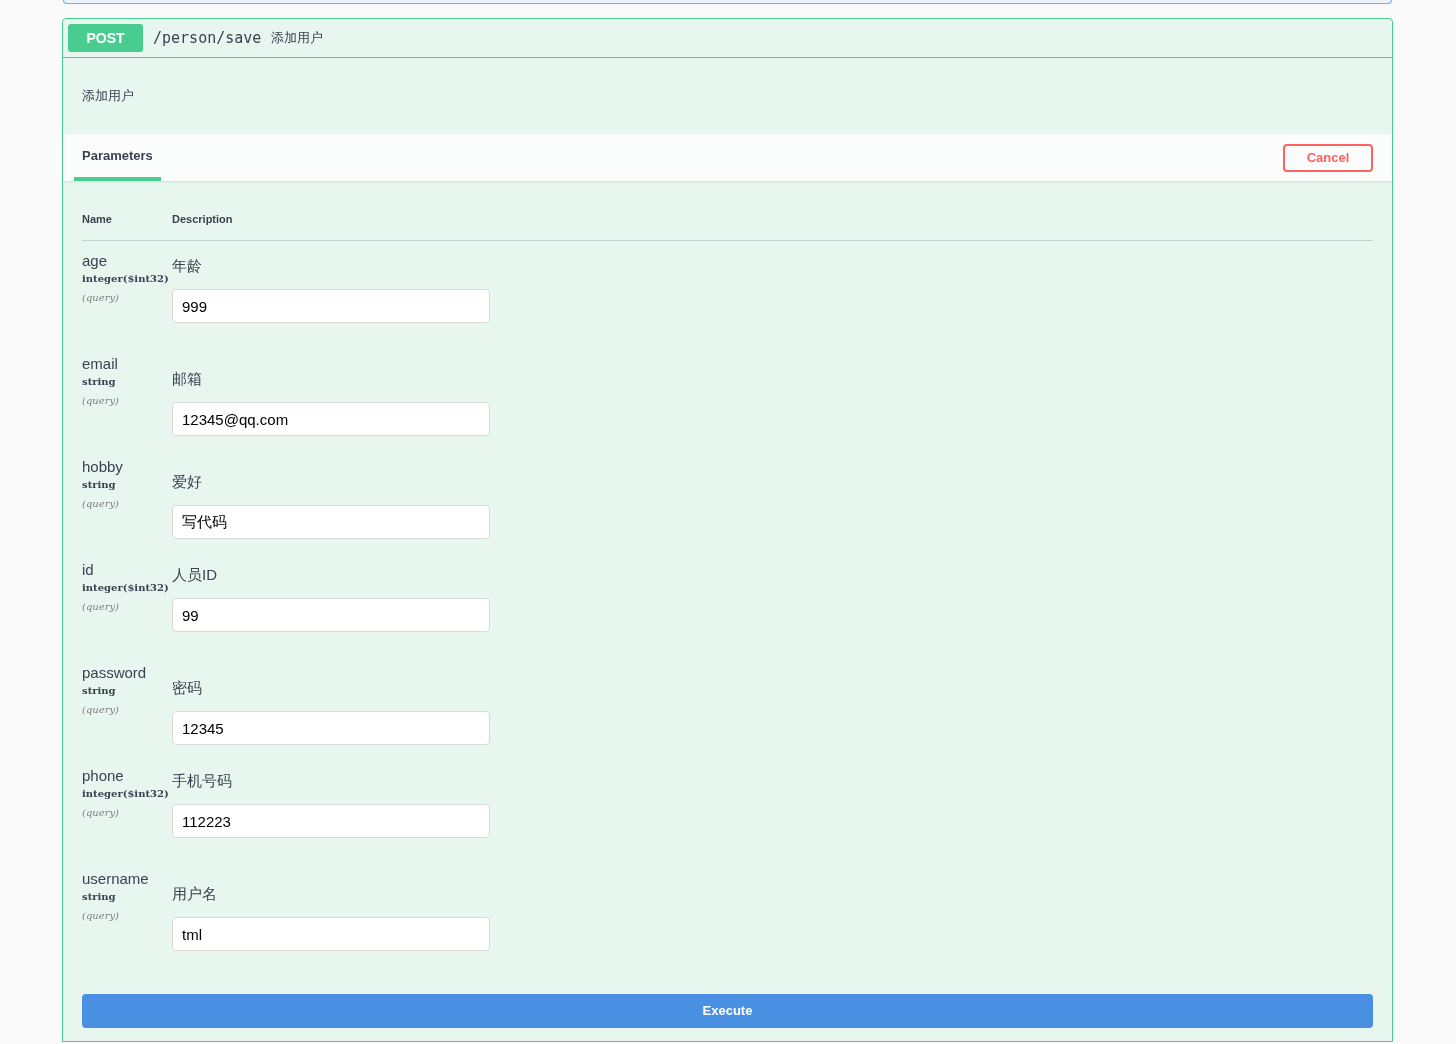  What do you see at coordinates (187, 481) in the screenshot?
I see `parameter-description: 爱好` at bounding box center [187, 481].